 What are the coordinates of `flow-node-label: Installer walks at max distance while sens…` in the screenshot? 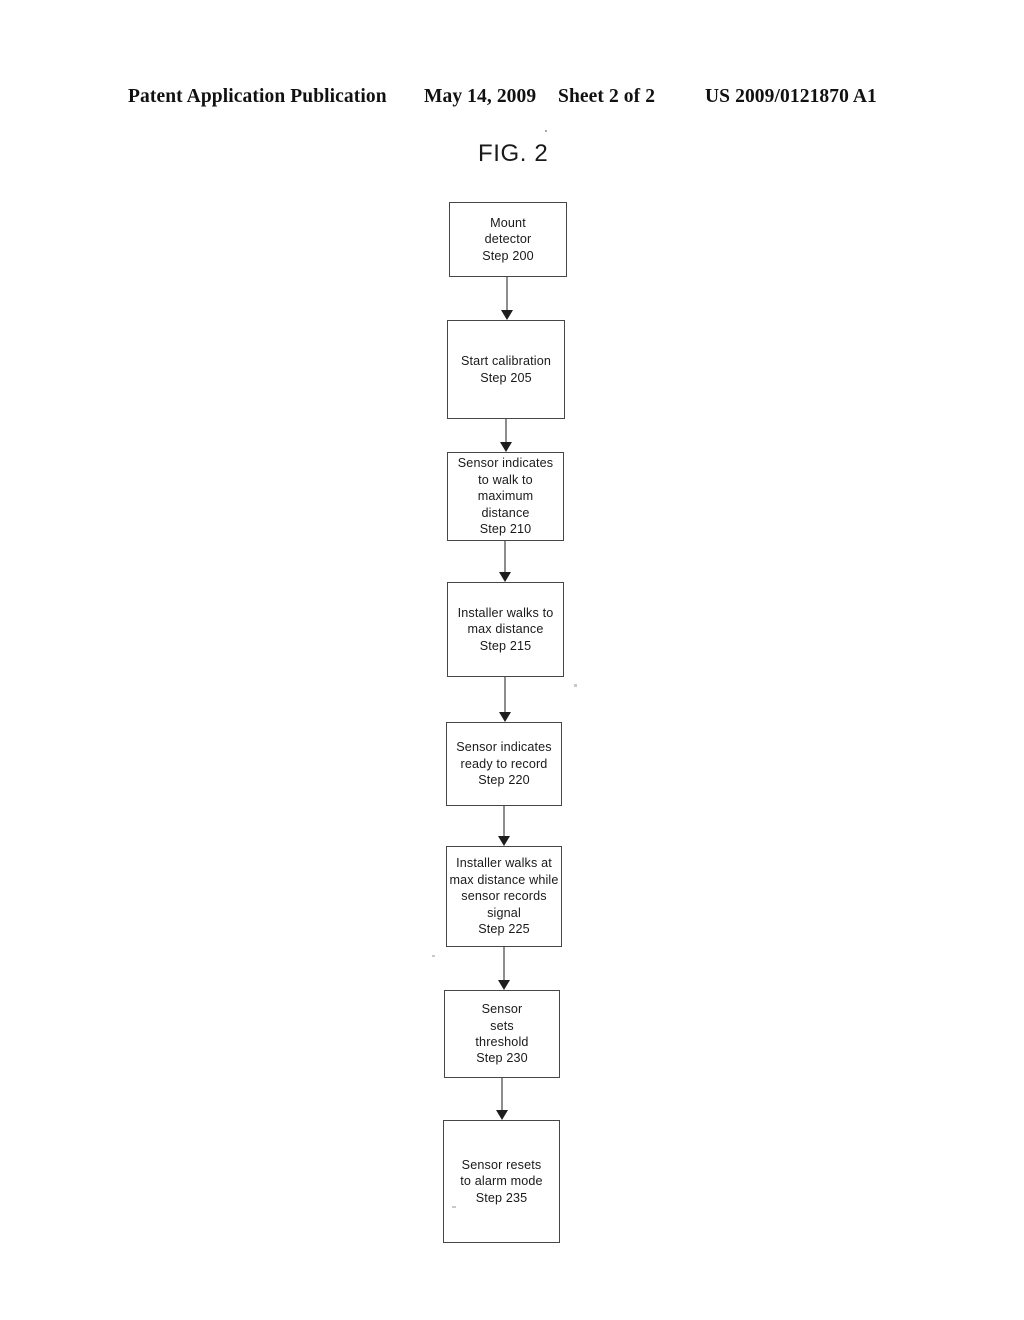 It's located at (504, 896).